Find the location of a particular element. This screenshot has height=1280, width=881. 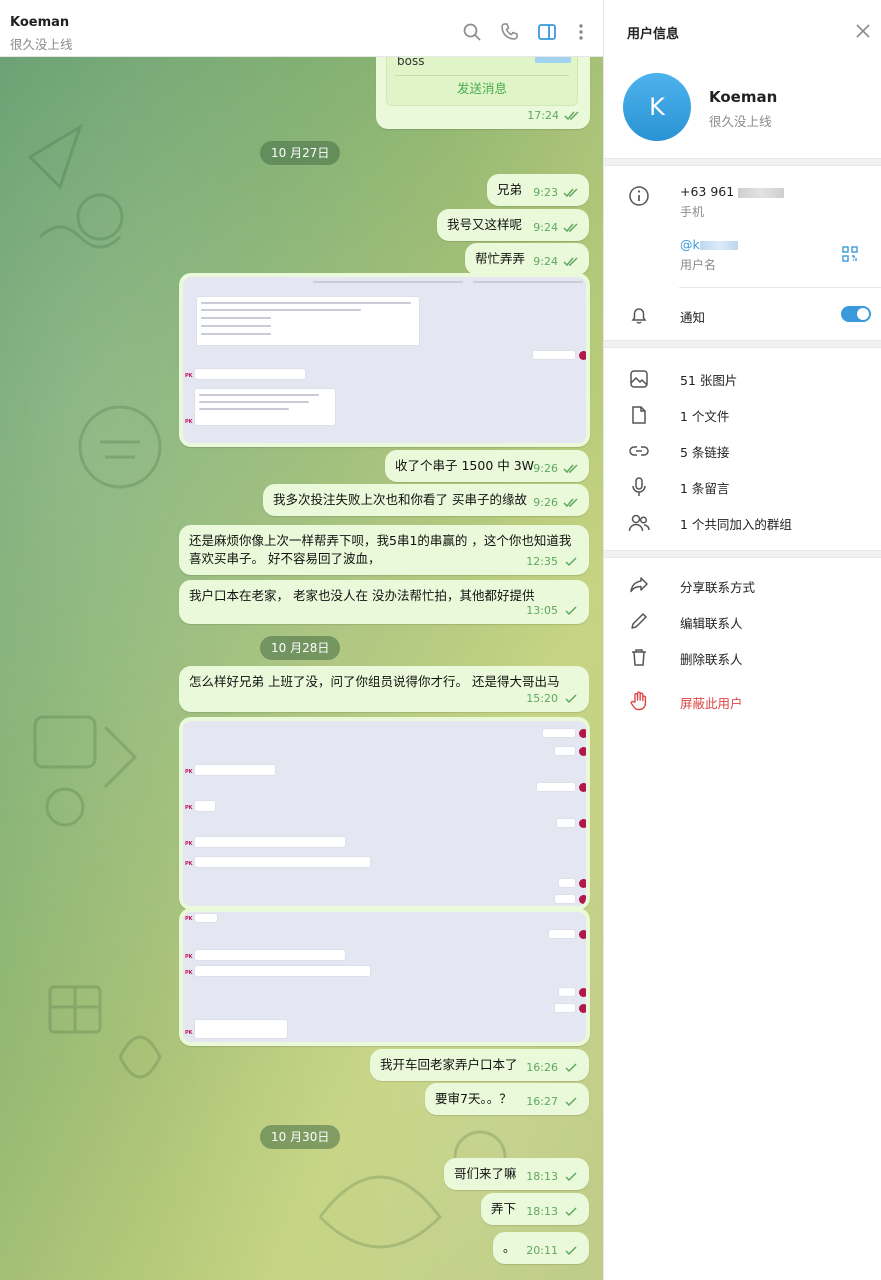

message-text: 我户口本在老家， 老家也没人在 没办法帮忙拍，其他都好提供 is located at coordinates (362, 595).